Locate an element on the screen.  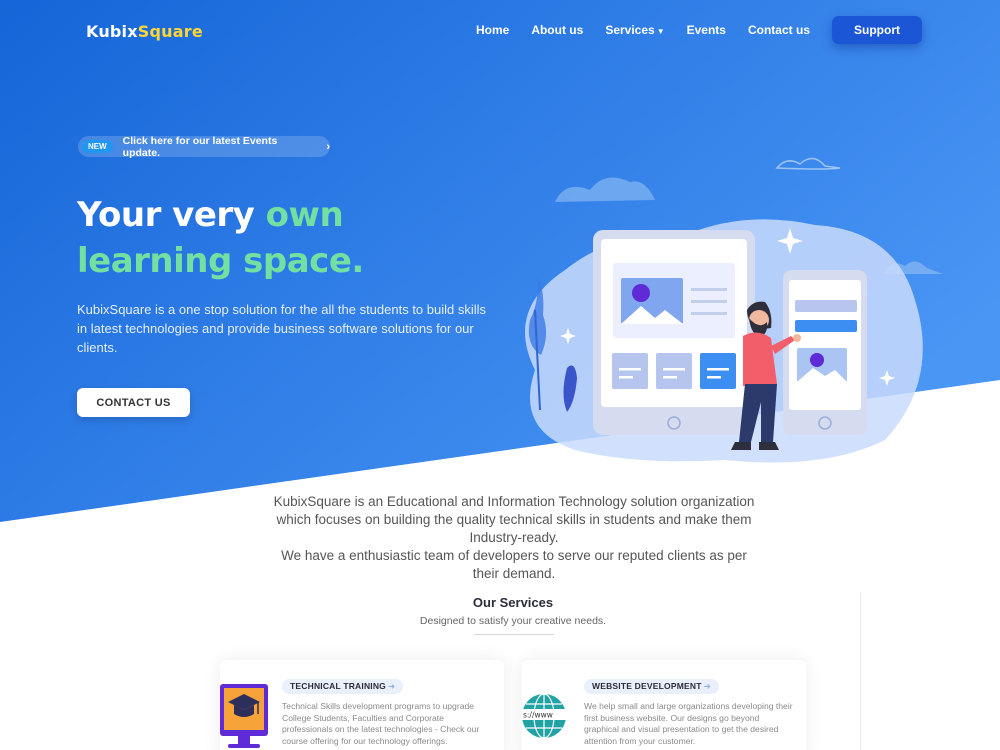
caret-down-icon: ▼ is located at coordinates (660, 31).